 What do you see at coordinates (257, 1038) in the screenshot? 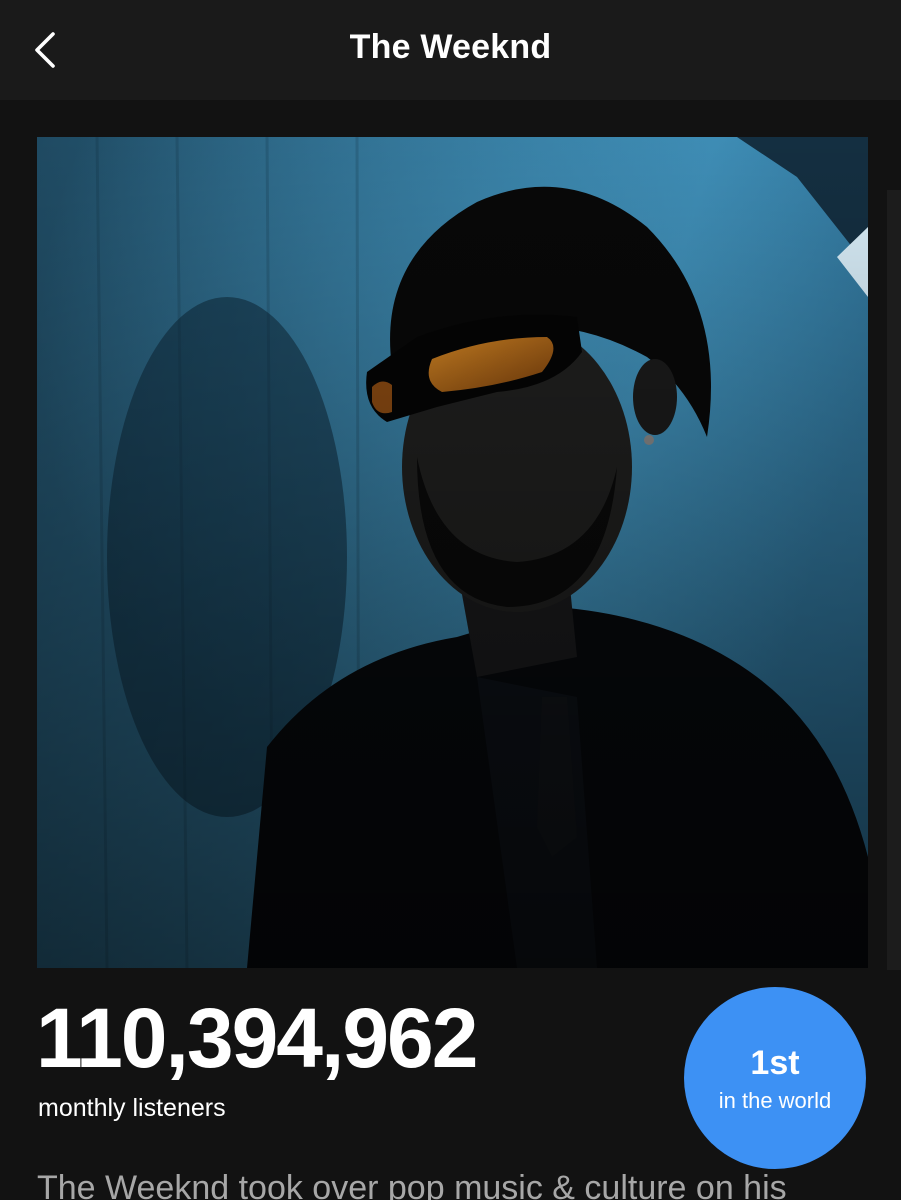
I see `monthly-listeners-count: 110,394,962` at bounding box center [257, 1038].